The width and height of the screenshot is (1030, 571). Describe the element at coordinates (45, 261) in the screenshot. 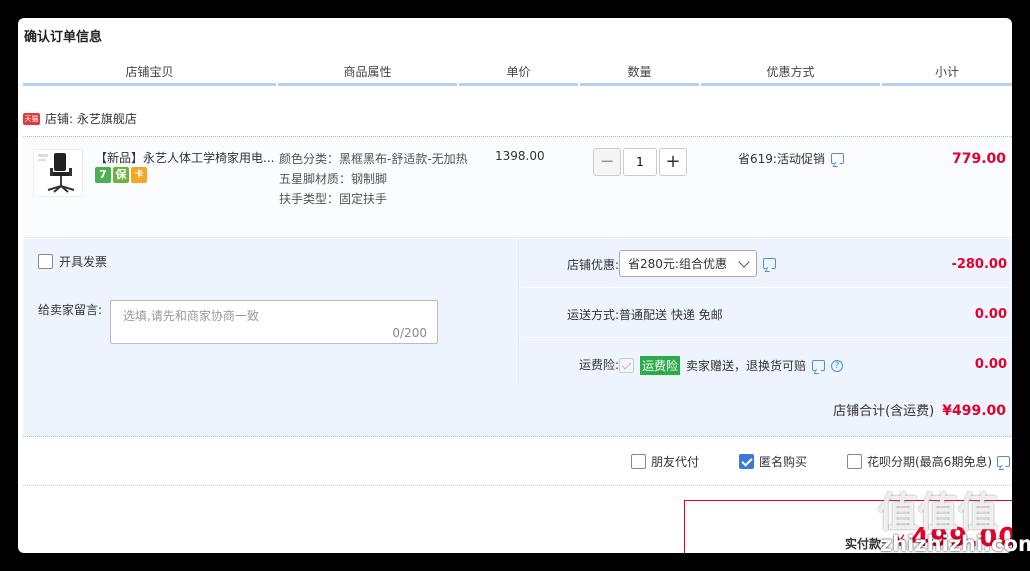

I see `invoice-checkbox` at that location.